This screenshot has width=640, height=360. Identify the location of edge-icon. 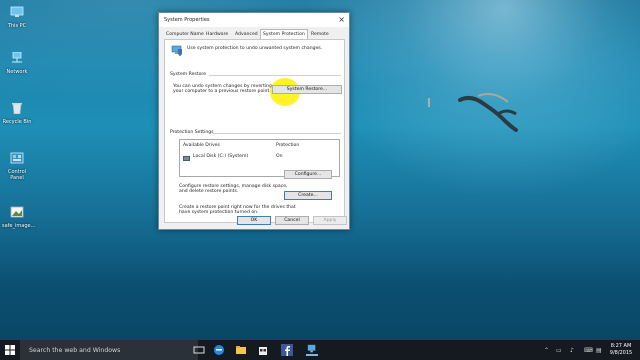
(219, 350).